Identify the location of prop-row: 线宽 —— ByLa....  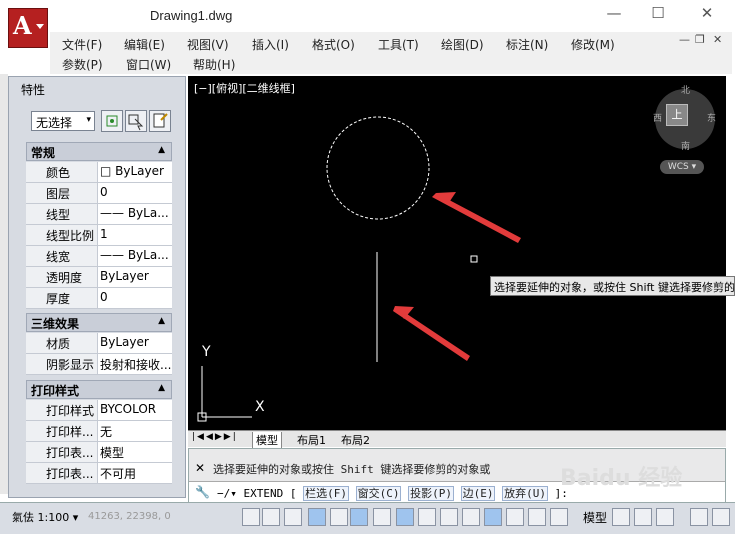
(99, 256).